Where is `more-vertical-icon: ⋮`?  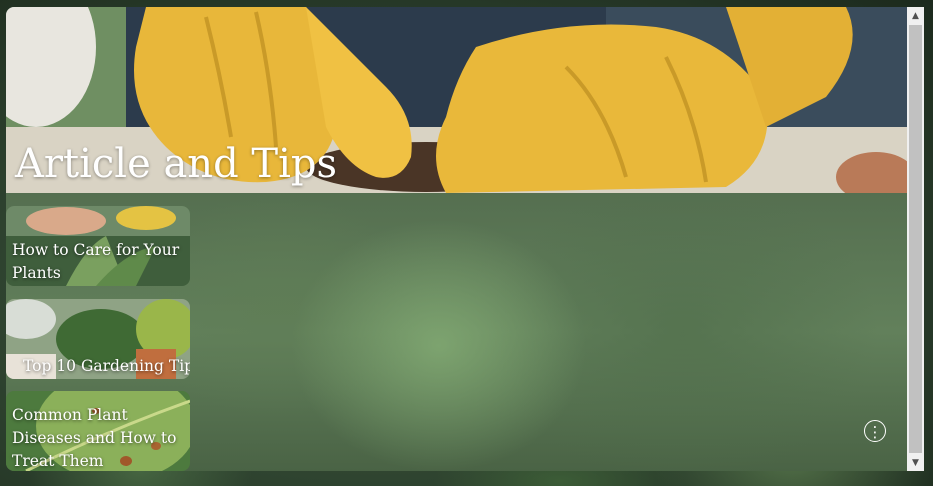 more-vertical-icon: ⋮ is located at coordinates (875, 432).